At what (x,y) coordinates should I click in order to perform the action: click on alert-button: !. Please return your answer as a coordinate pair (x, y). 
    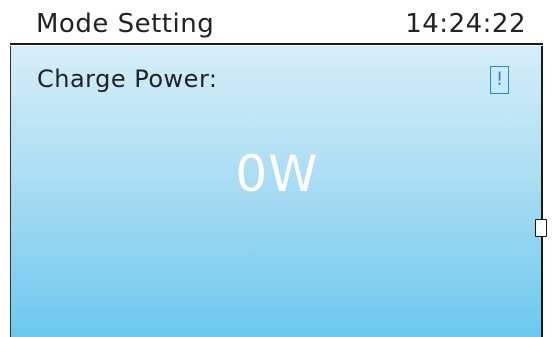
    Looking at the image, I should click on (499, 80).